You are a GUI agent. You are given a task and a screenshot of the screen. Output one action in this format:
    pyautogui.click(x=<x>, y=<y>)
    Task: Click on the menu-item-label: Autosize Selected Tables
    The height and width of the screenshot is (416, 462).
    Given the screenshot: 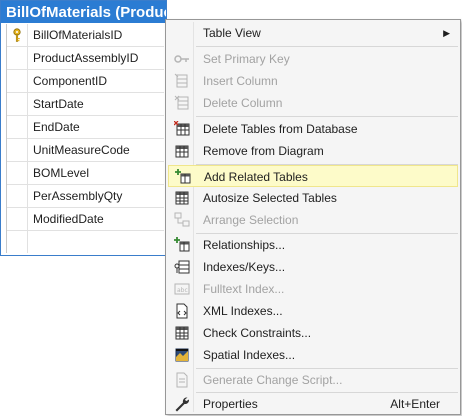 What is the action you would take?
    pyautogui.click(x=270, y=198)
    